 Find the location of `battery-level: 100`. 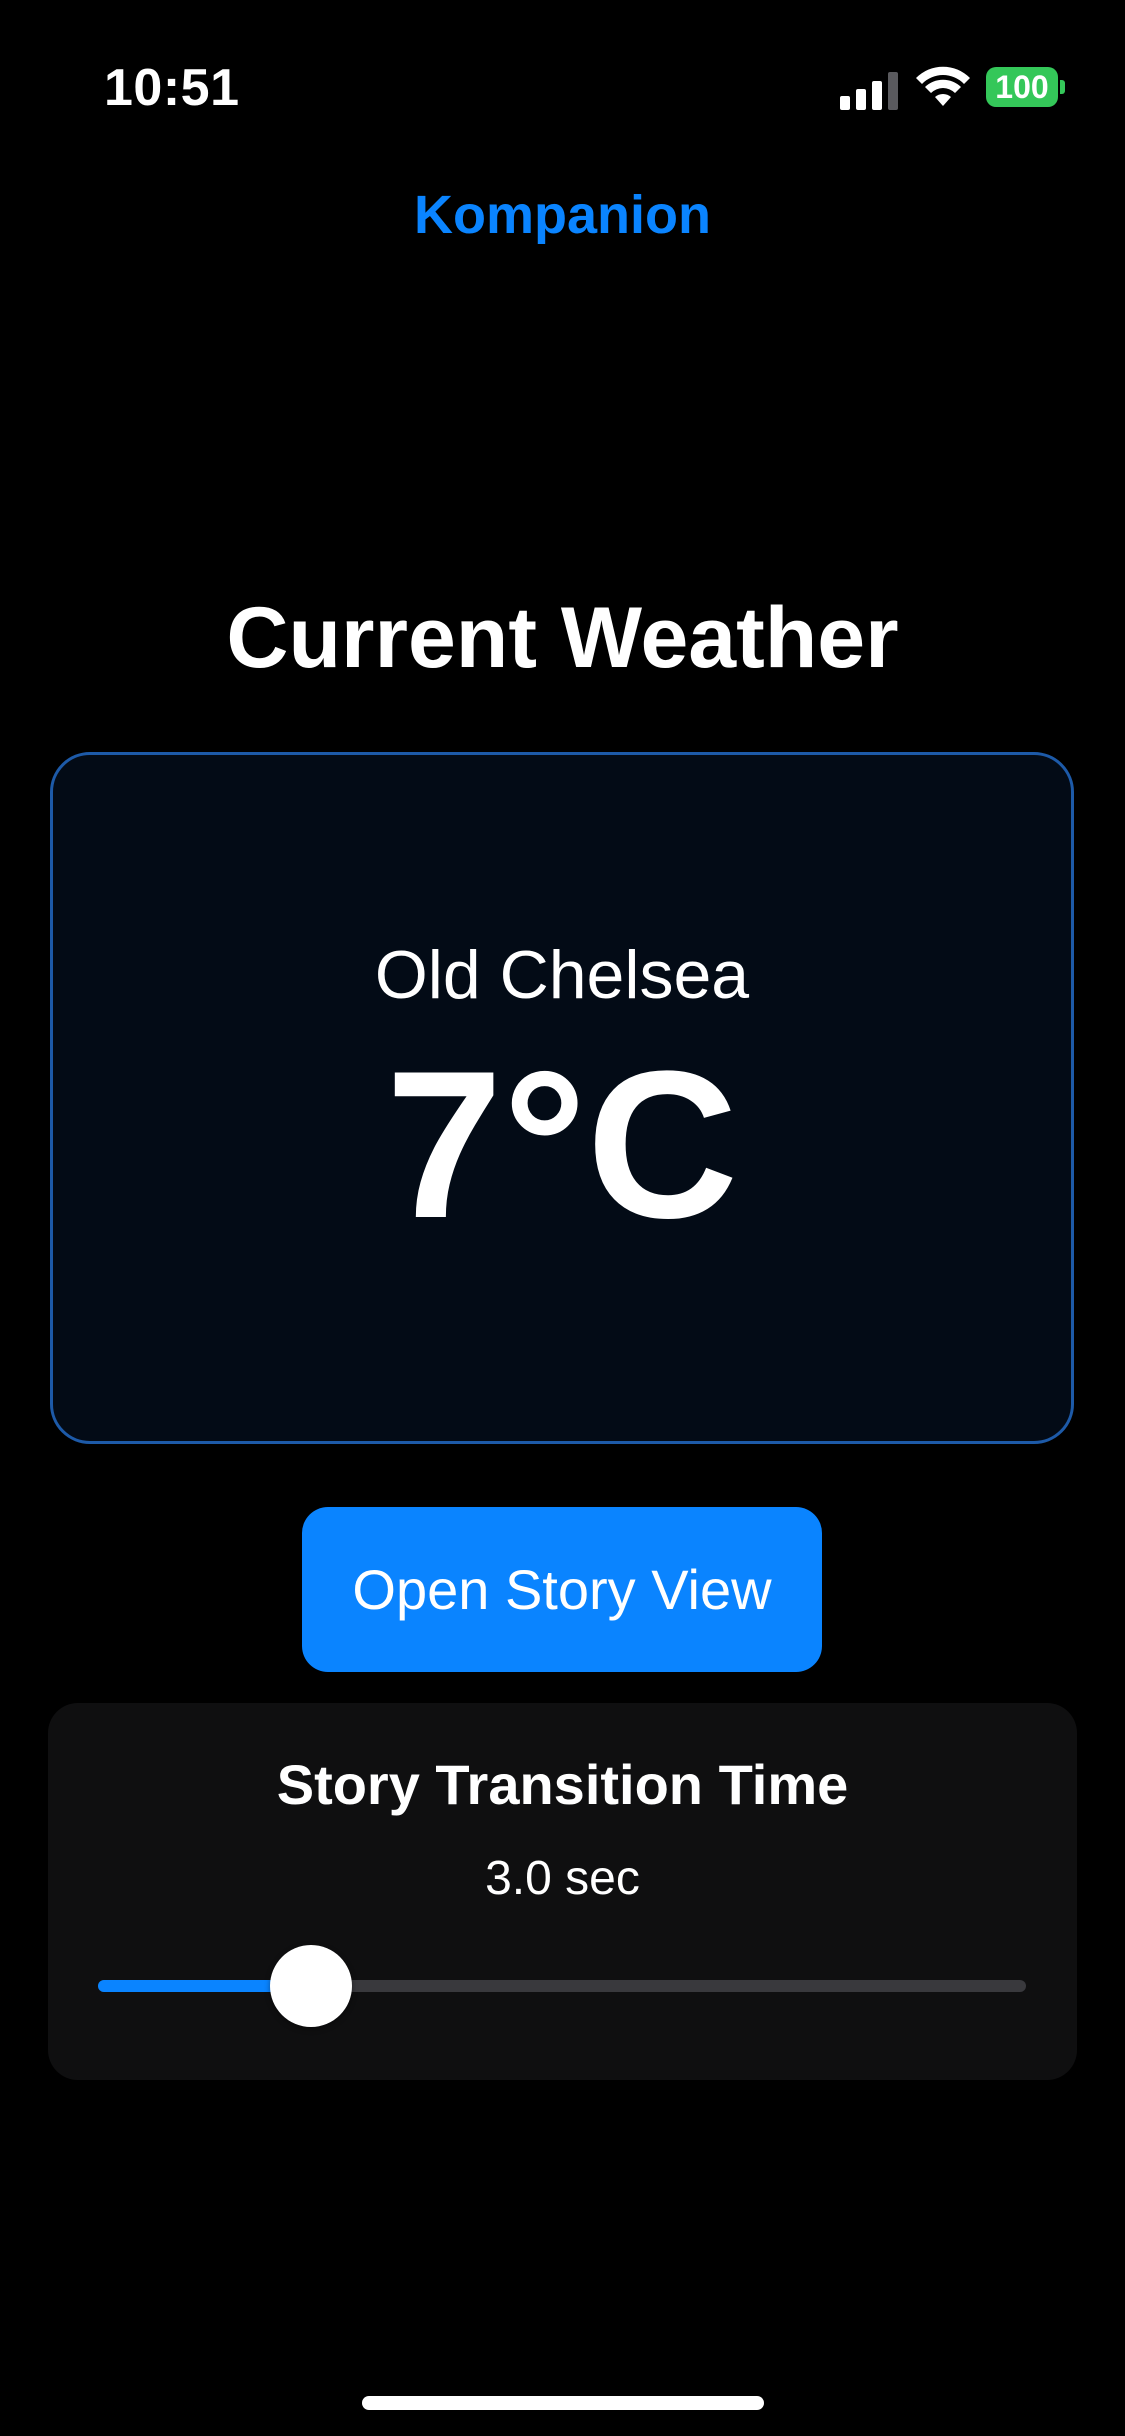

battery-level: 100 is located at coordinates (1022, 87).